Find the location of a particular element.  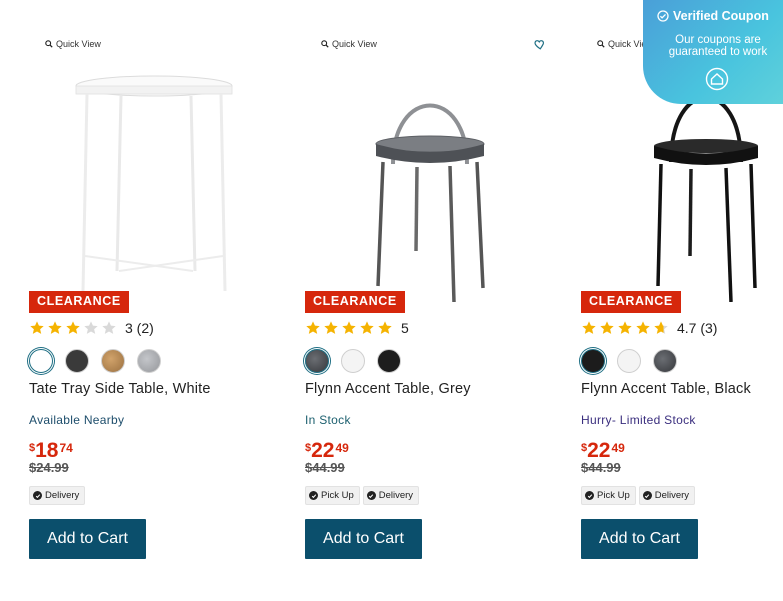

rating-text: 3 (2) is located at coordinates (139, 328).